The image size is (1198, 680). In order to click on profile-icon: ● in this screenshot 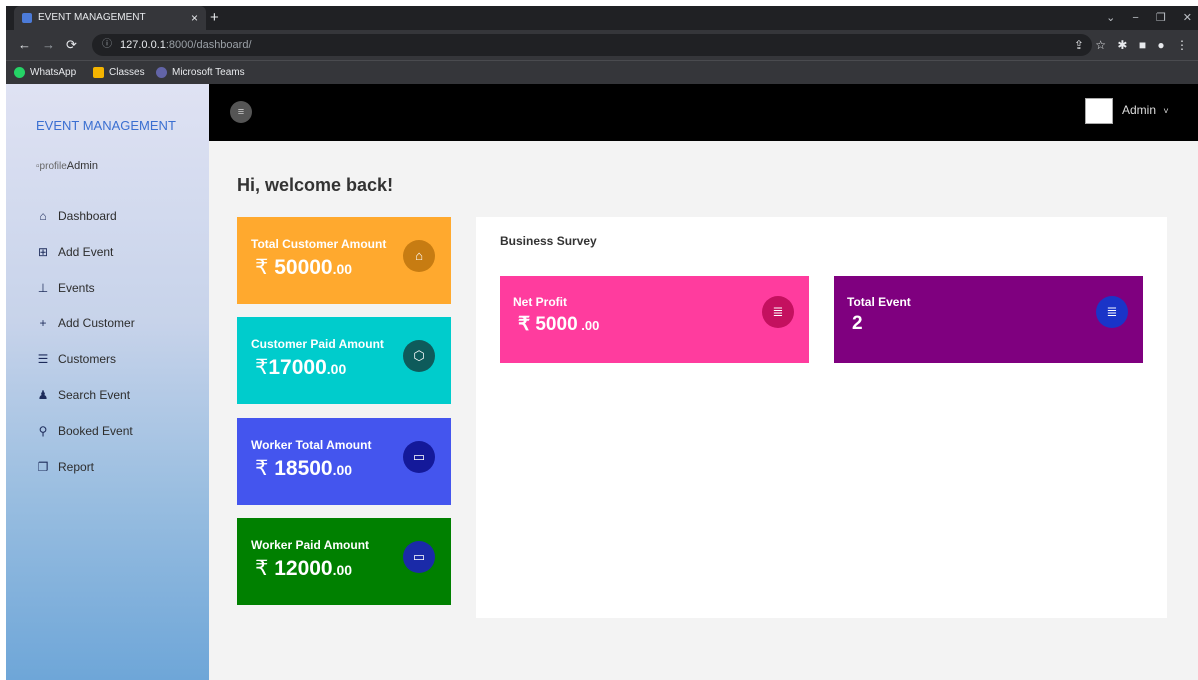, I will do `click(1160, 45)`.